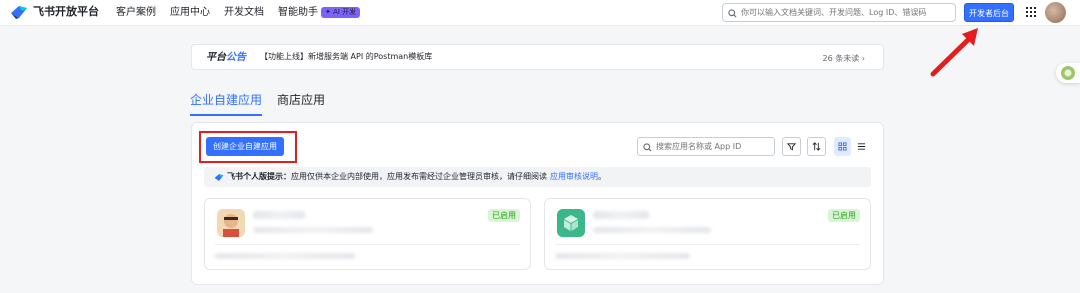  What do you see at coordinates (852, 146) in the screenshot?
I see `view-toggle` at bounding box center [852, 146].